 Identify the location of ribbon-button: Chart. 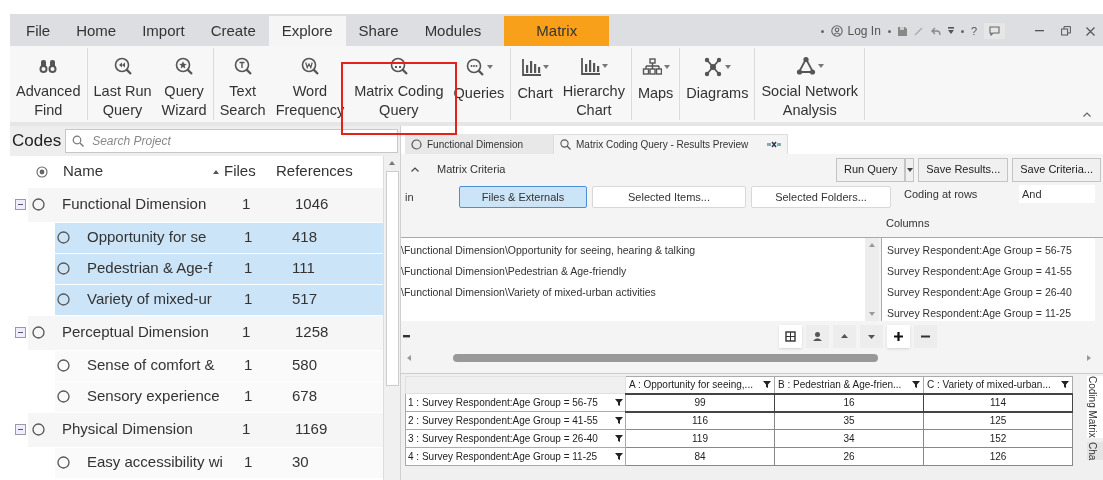
(535, 84).